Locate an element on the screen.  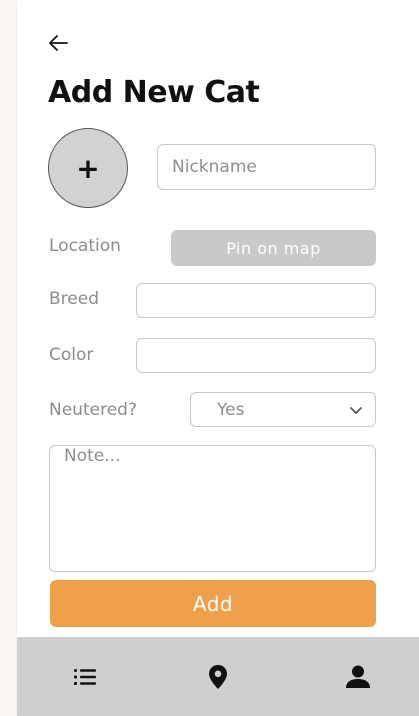
page-title: Add New Cat is located at coordinates (154, 92).